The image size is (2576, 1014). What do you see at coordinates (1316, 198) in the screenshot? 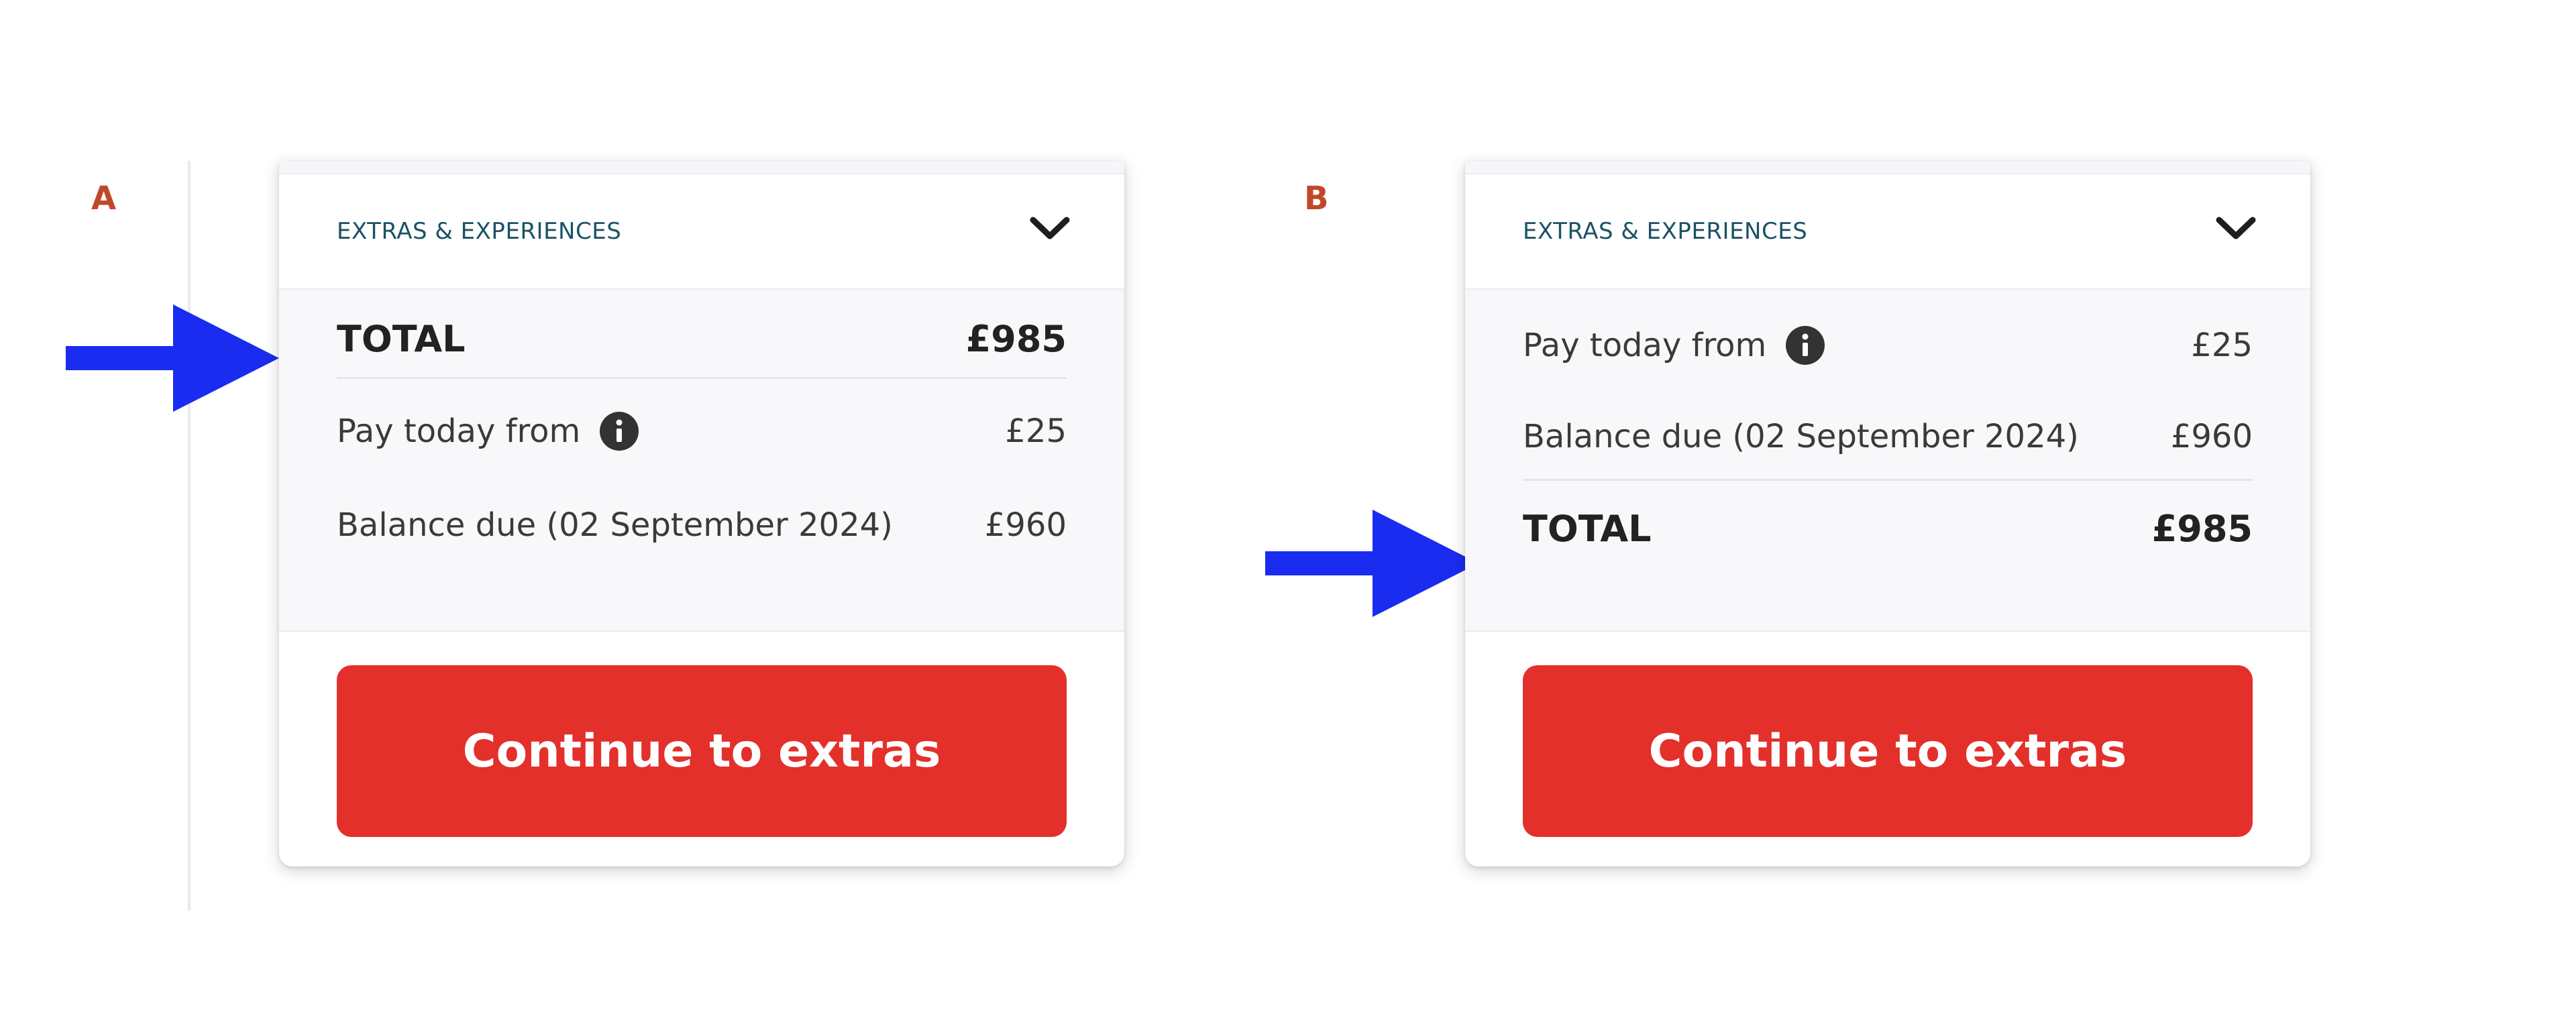
I see `variant-label-b: B` at bounding box center [1316, 198].